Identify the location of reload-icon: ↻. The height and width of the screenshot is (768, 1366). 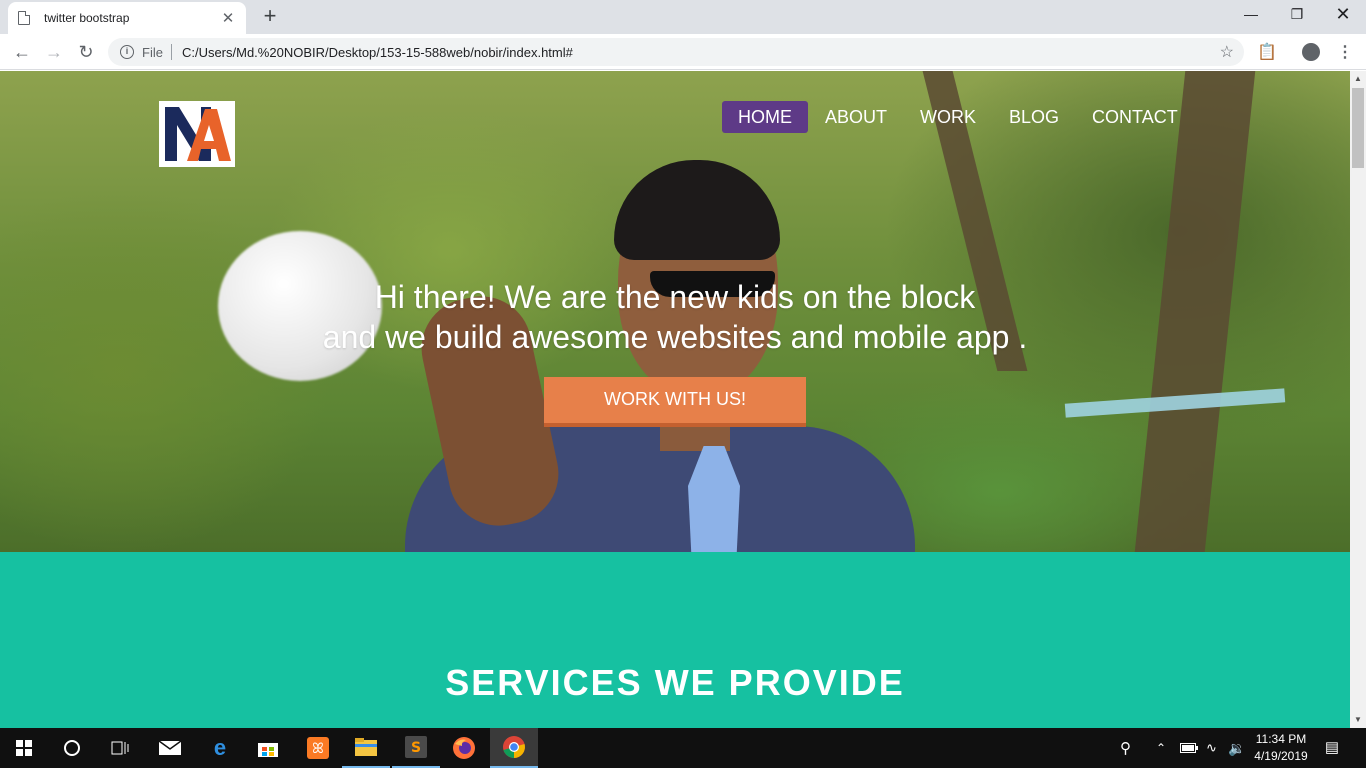
(86, 52).